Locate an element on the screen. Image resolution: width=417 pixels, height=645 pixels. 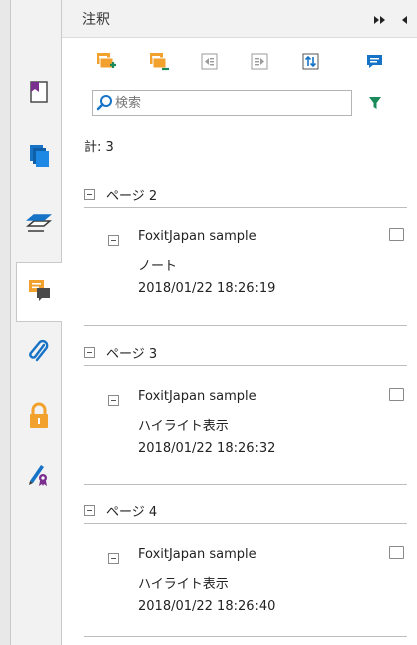
page-thumbnail-icon is located at coordinates (39, 94).